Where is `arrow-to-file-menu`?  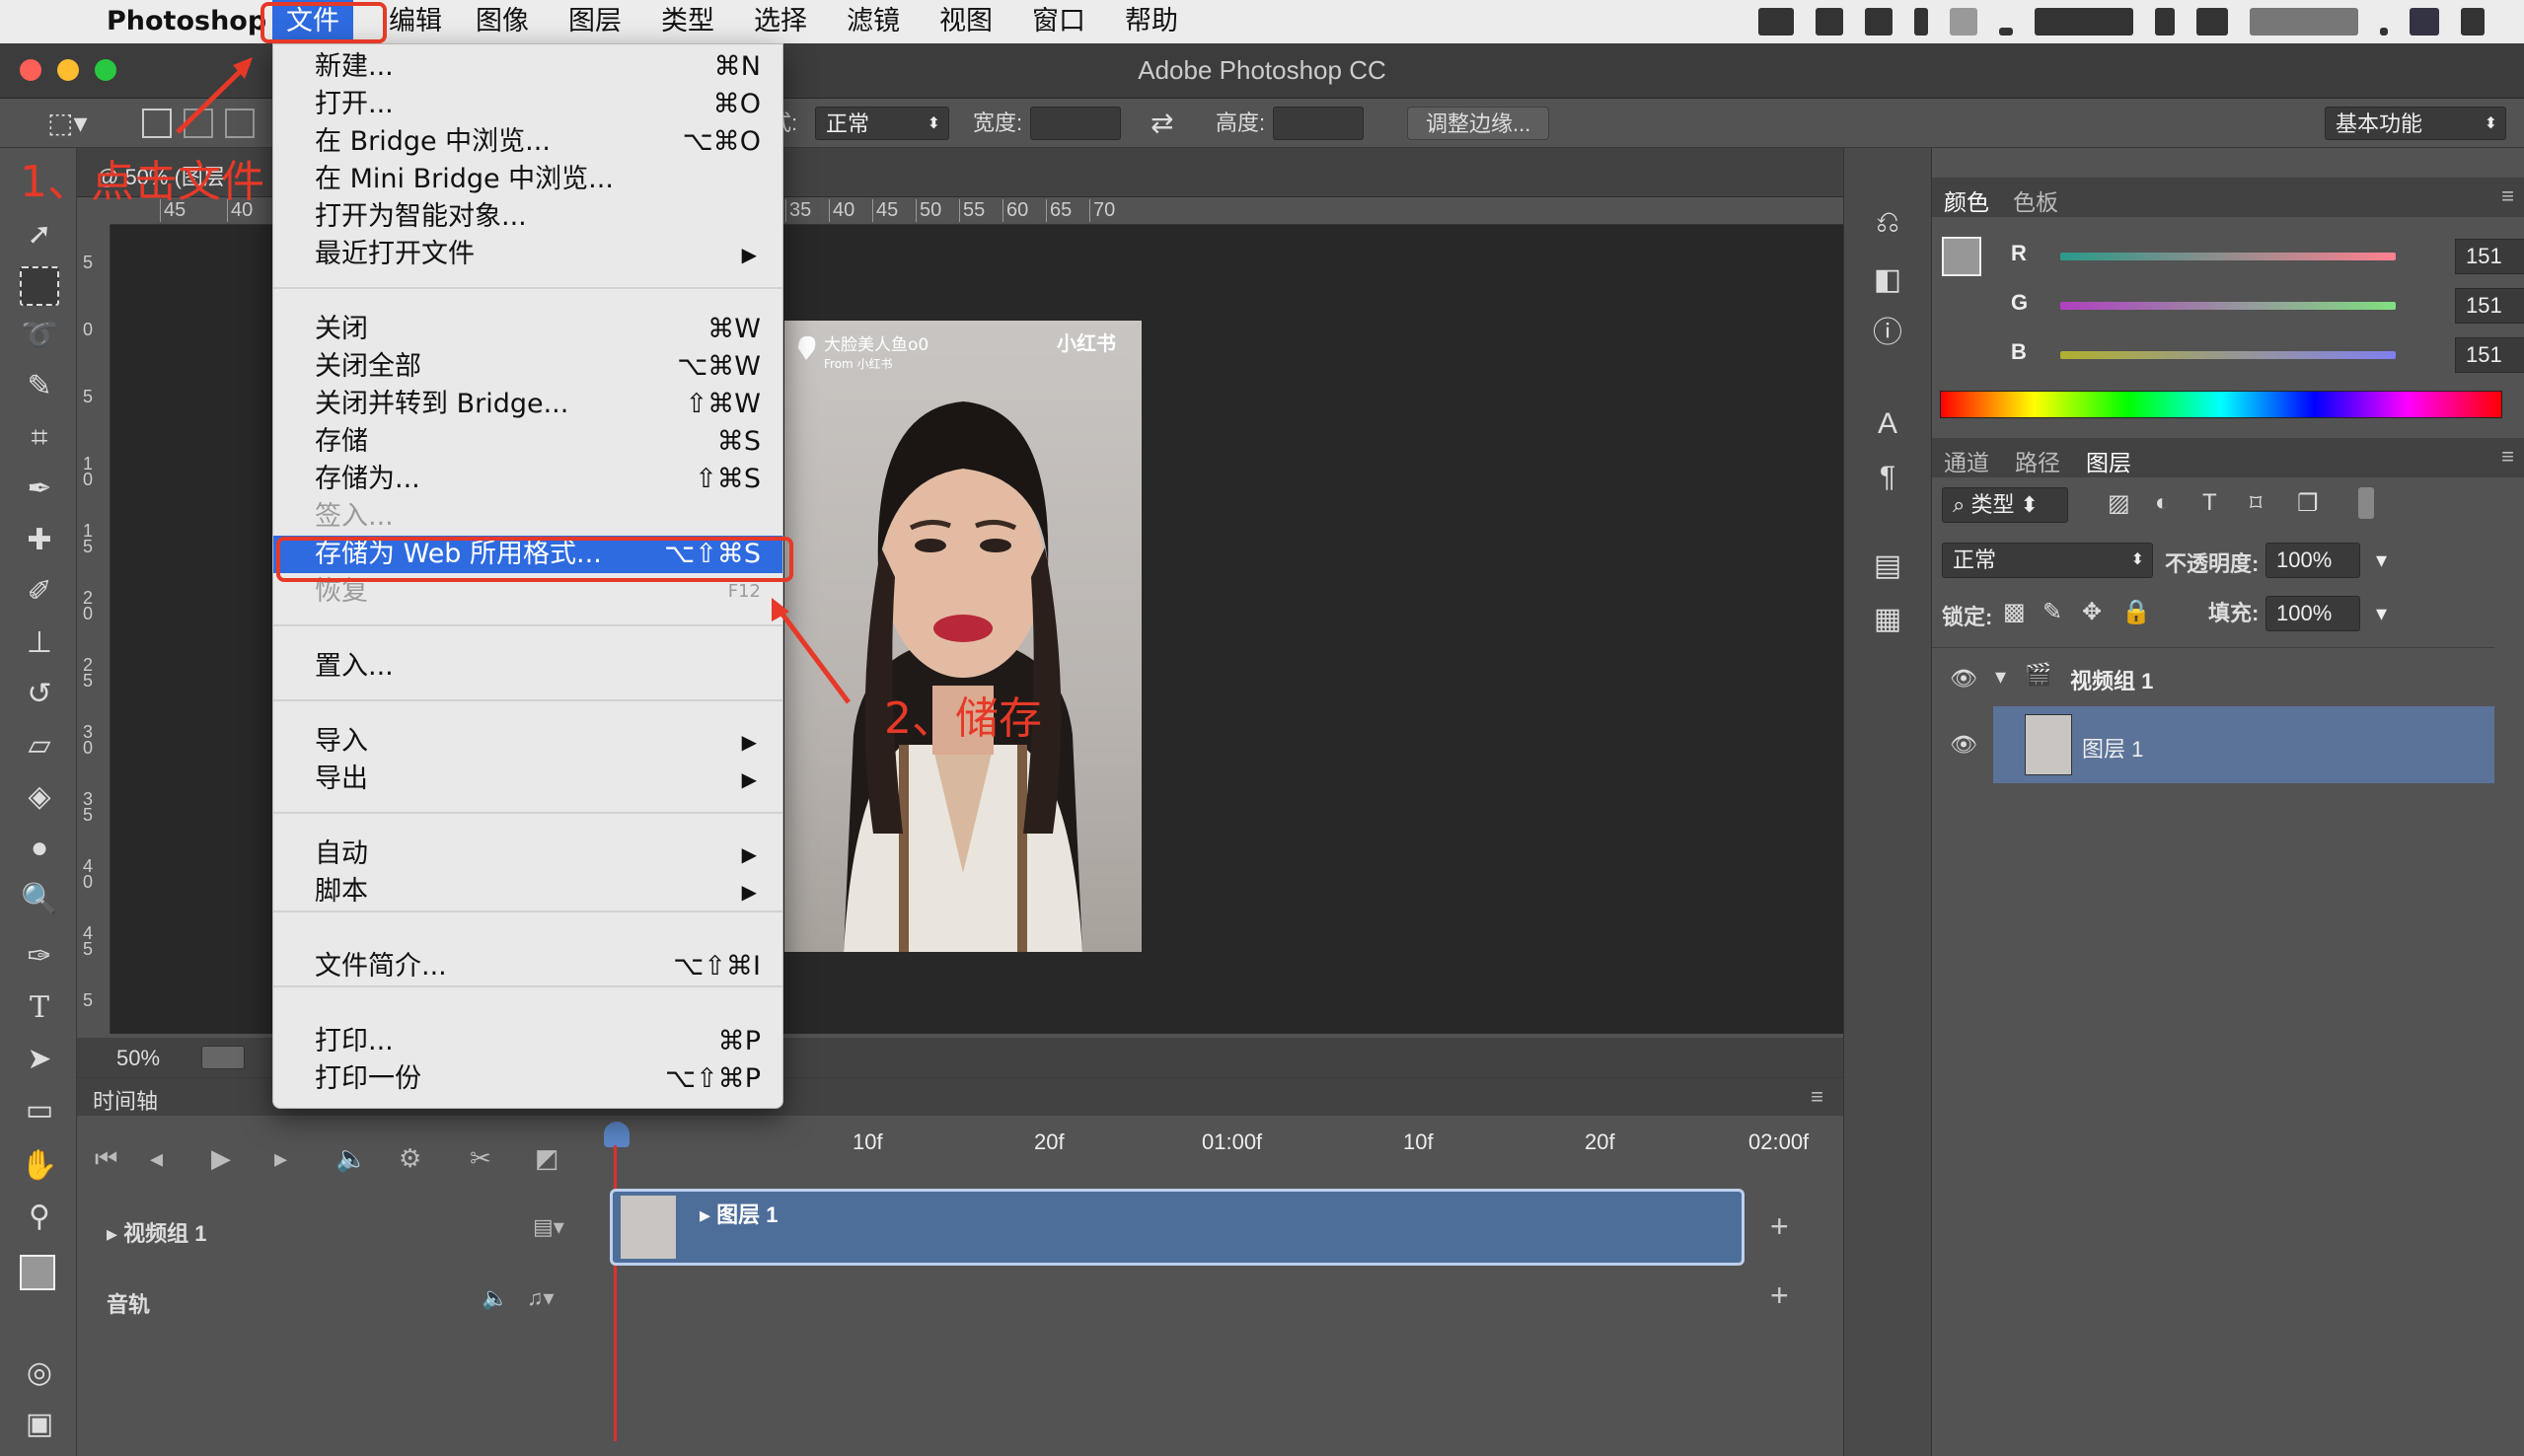 arrow-to-file-menu is located at coordinates (213, 97).